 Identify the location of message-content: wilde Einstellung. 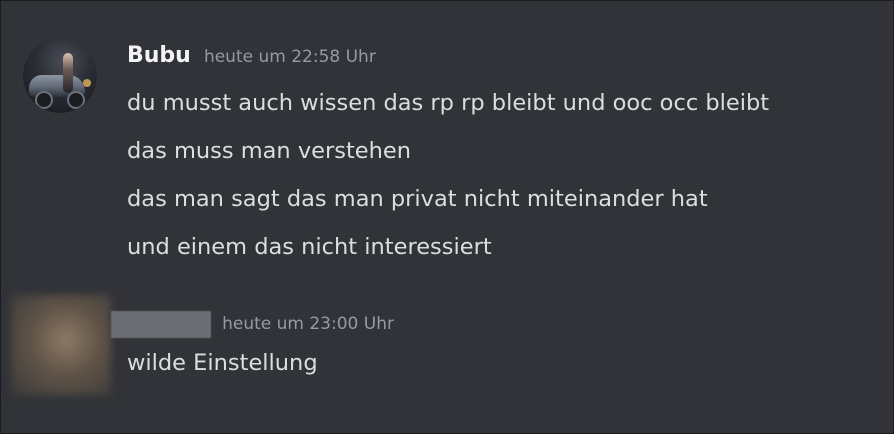
(222, 363).